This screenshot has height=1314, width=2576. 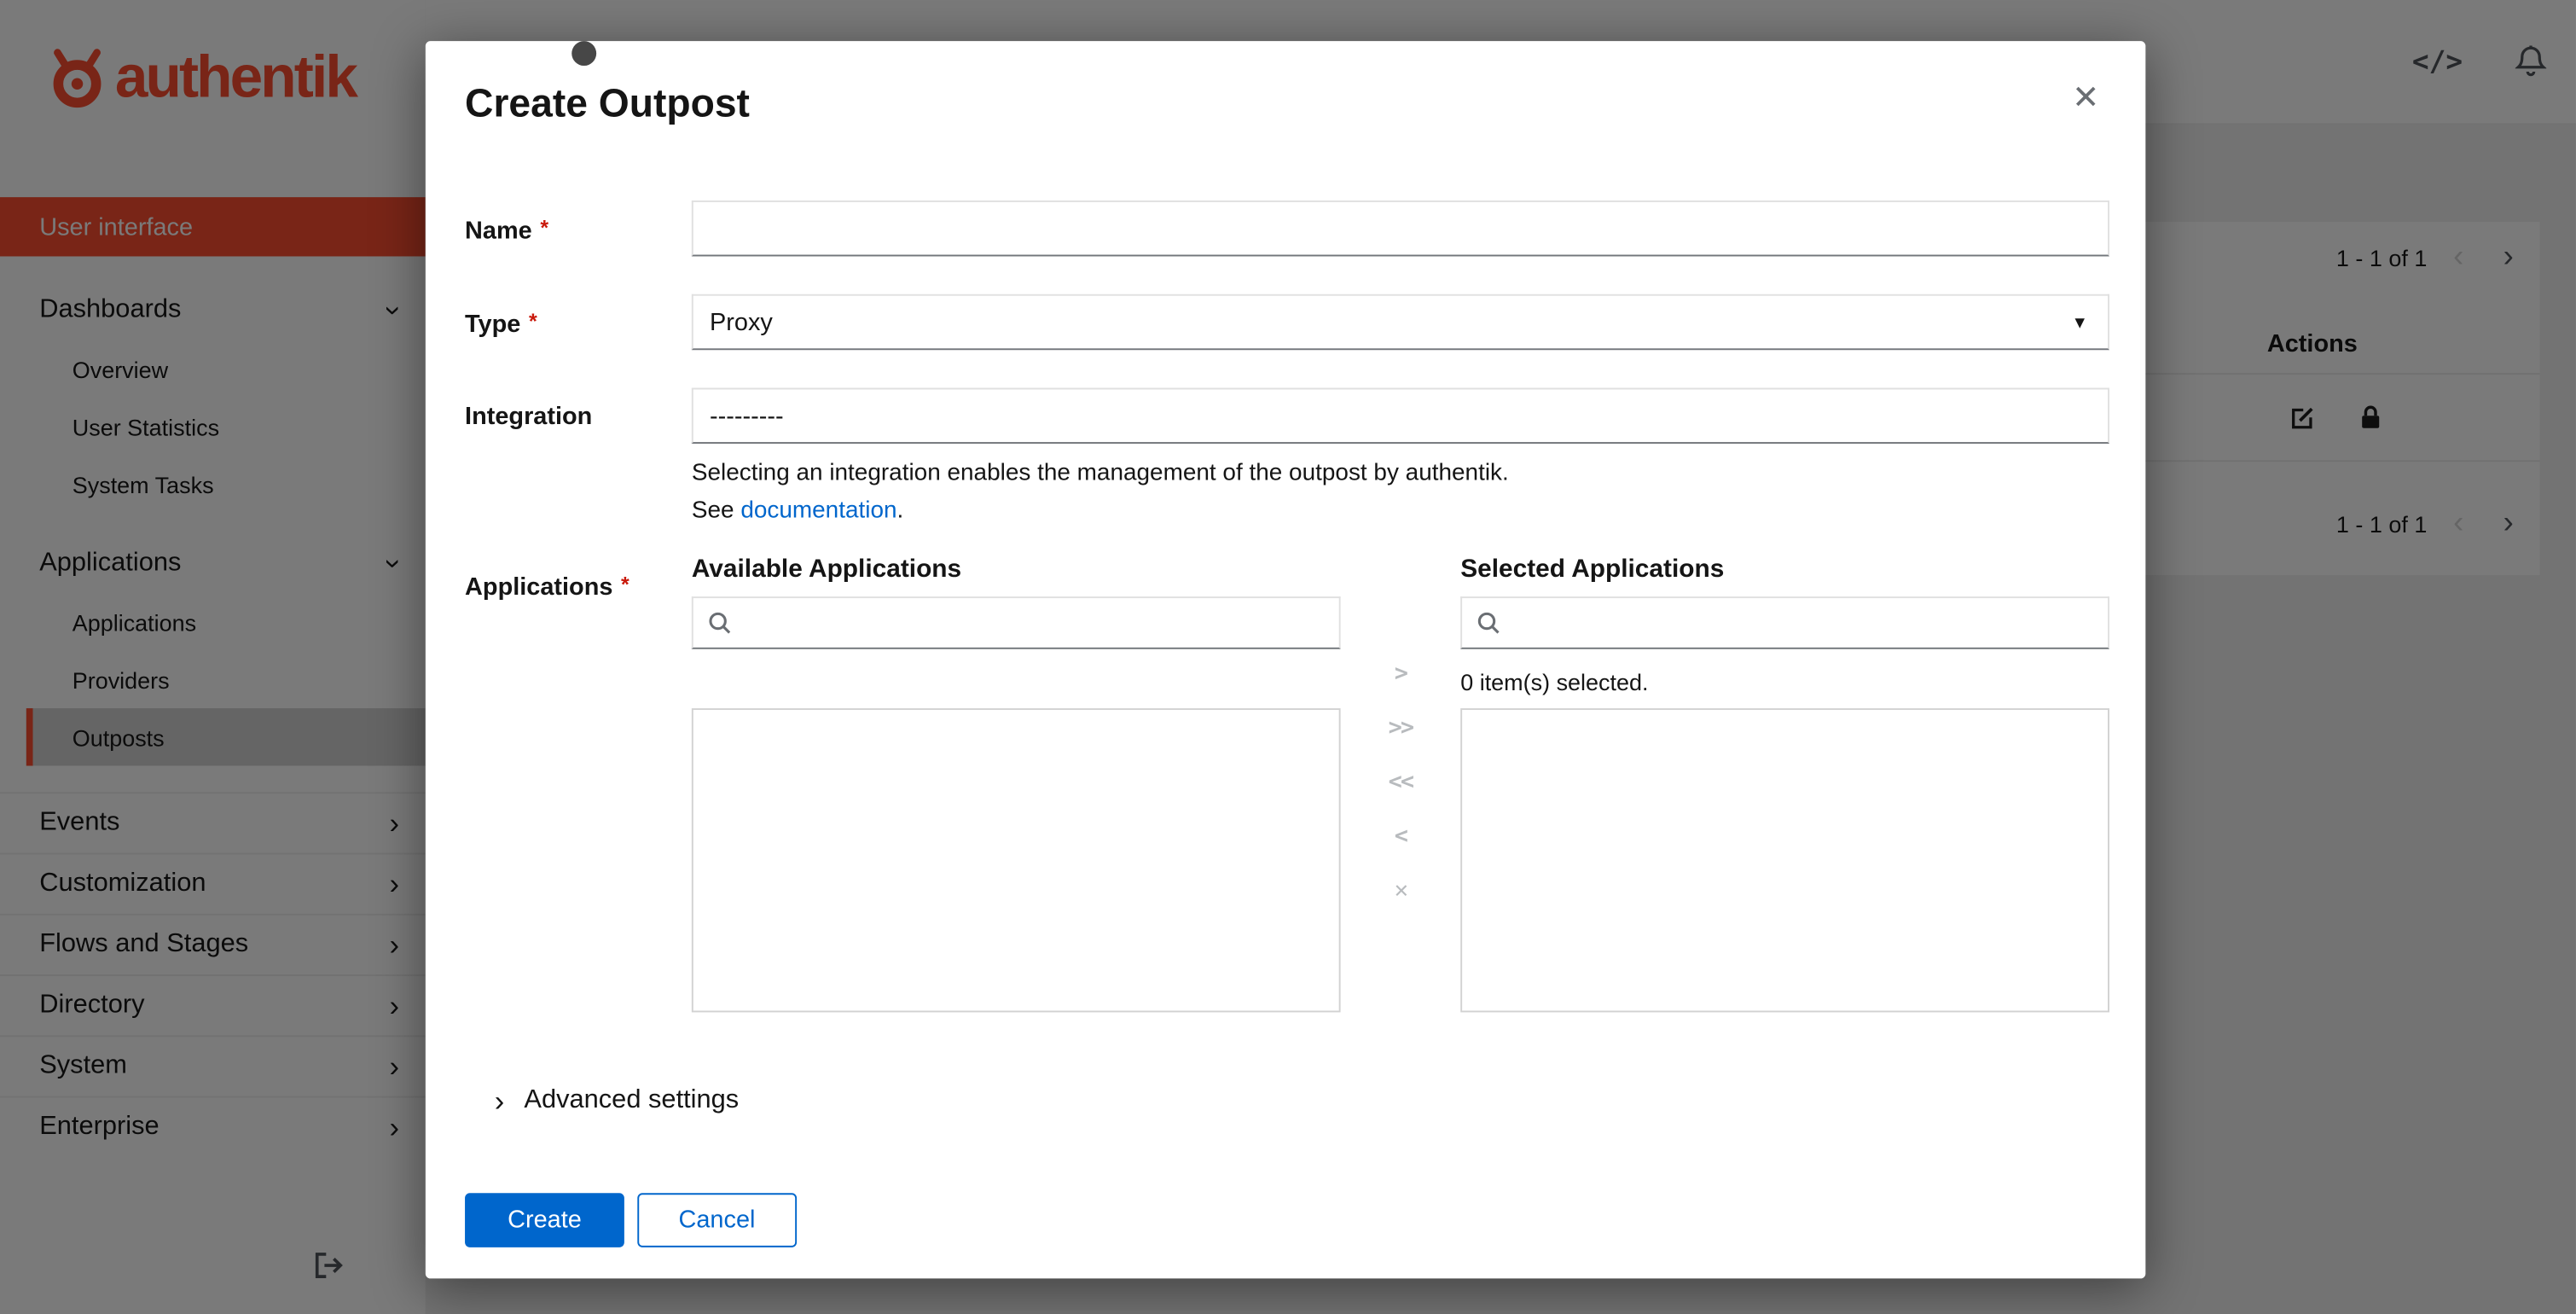 What do you see at coordinates (1401, 836) in the screenshot?
I see `transfer-remove-button: <` at bounding box center [1401, 836].